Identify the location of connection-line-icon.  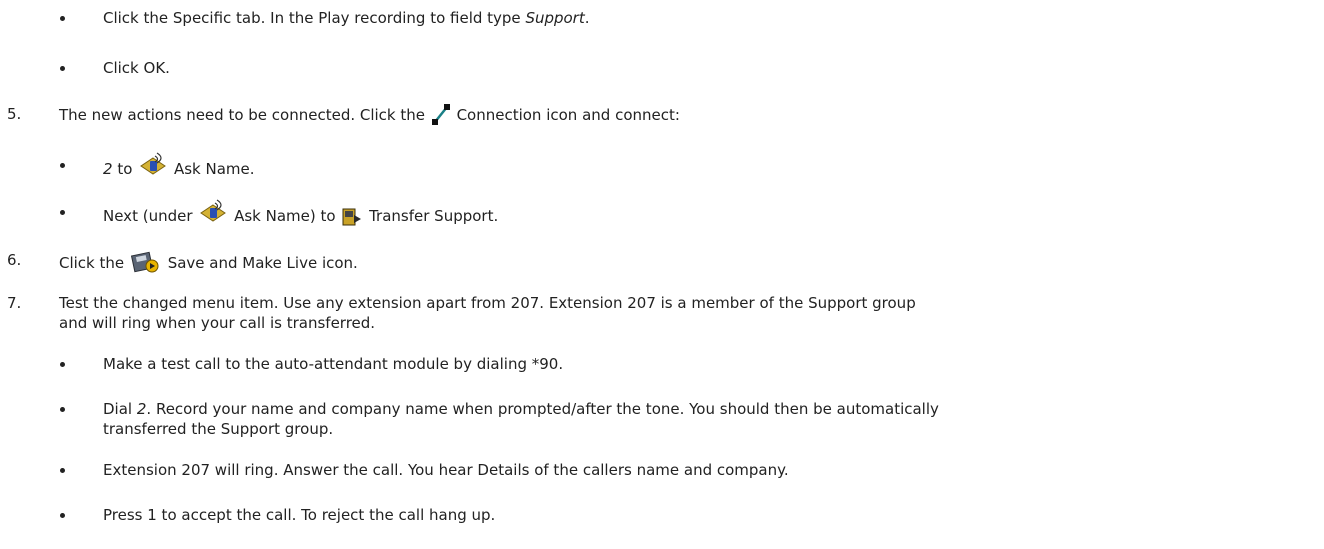
(440, 117).